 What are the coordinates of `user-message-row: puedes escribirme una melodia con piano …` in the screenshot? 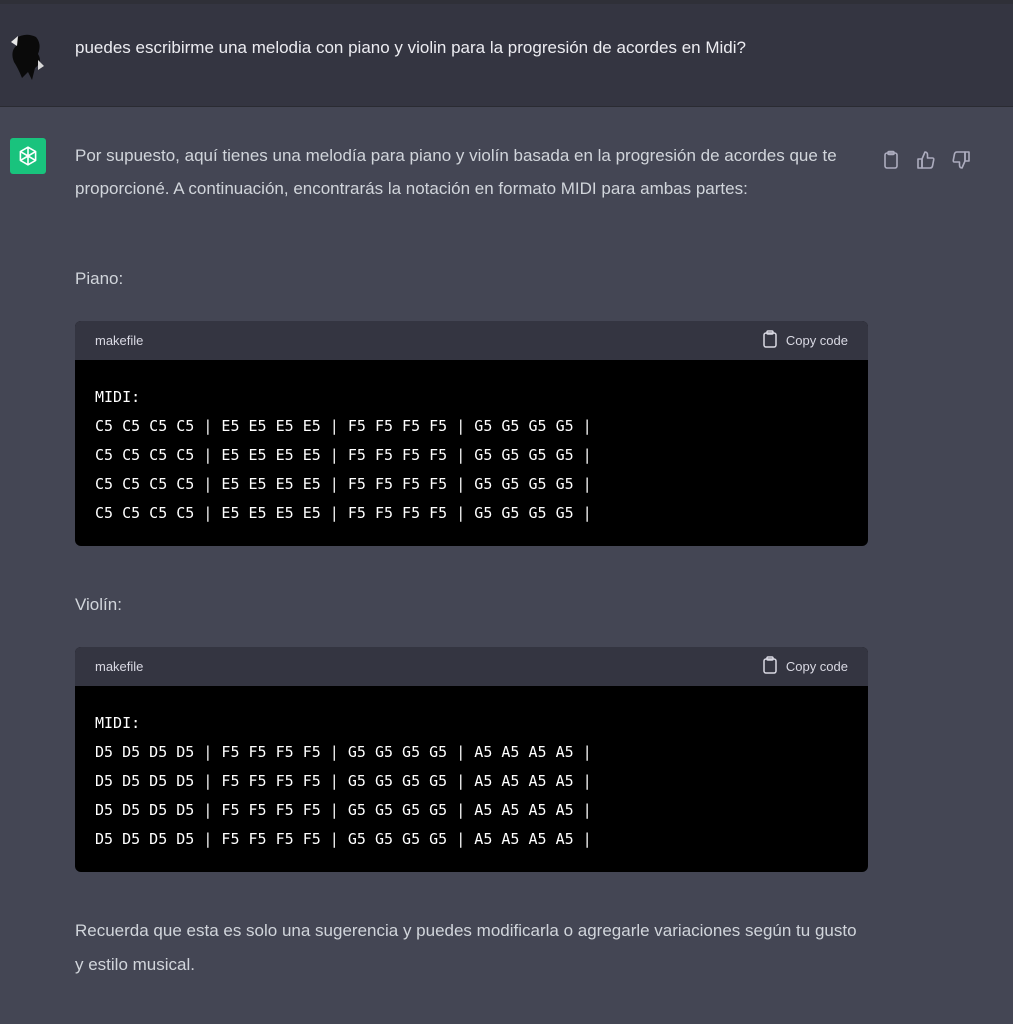 It's located at (506, 55).